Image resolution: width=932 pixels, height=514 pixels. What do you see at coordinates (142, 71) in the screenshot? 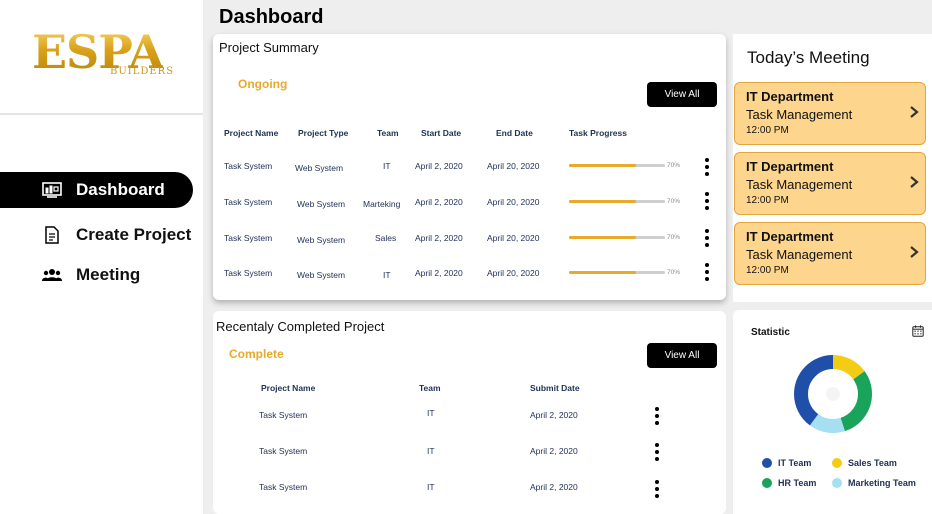
I see `logo-subtitle: BUILDERS` at bounding box center [142, 71].